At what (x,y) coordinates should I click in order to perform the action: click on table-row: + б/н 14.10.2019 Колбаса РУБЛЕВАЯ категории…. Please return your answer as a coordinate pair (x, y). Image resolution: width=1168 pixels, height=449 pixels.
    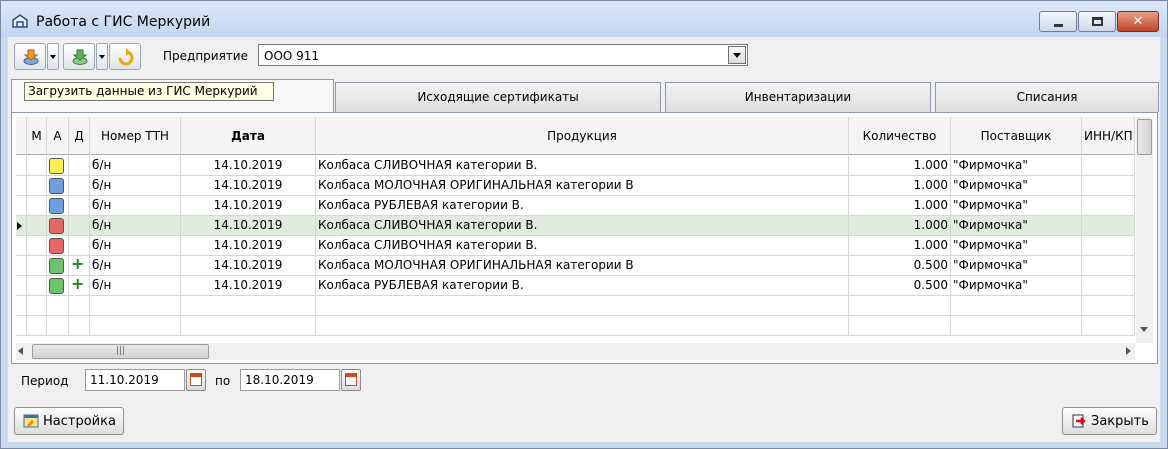
    Looking at the image, I should click on (575, 286).